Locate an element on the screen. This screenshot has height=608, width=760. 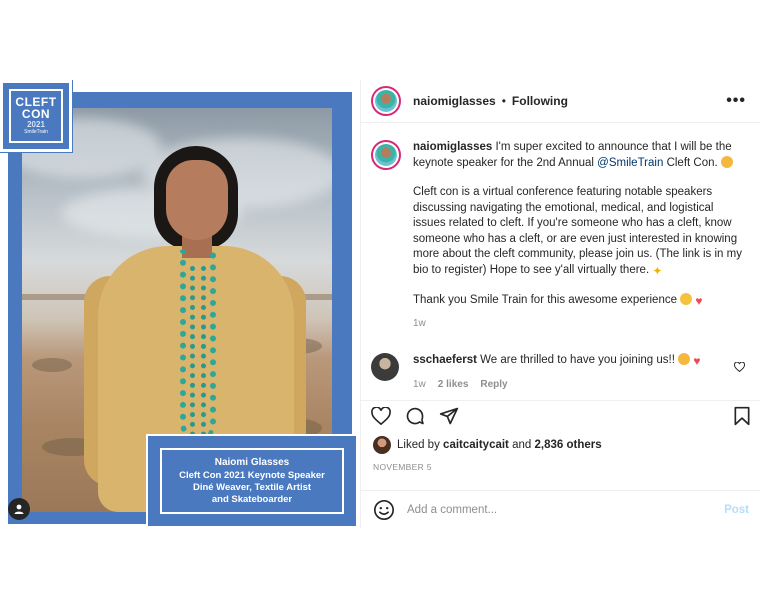
cleft-con-logo: CLEFT CON 2021 SmileTrain is located at coordinates (36, 116).